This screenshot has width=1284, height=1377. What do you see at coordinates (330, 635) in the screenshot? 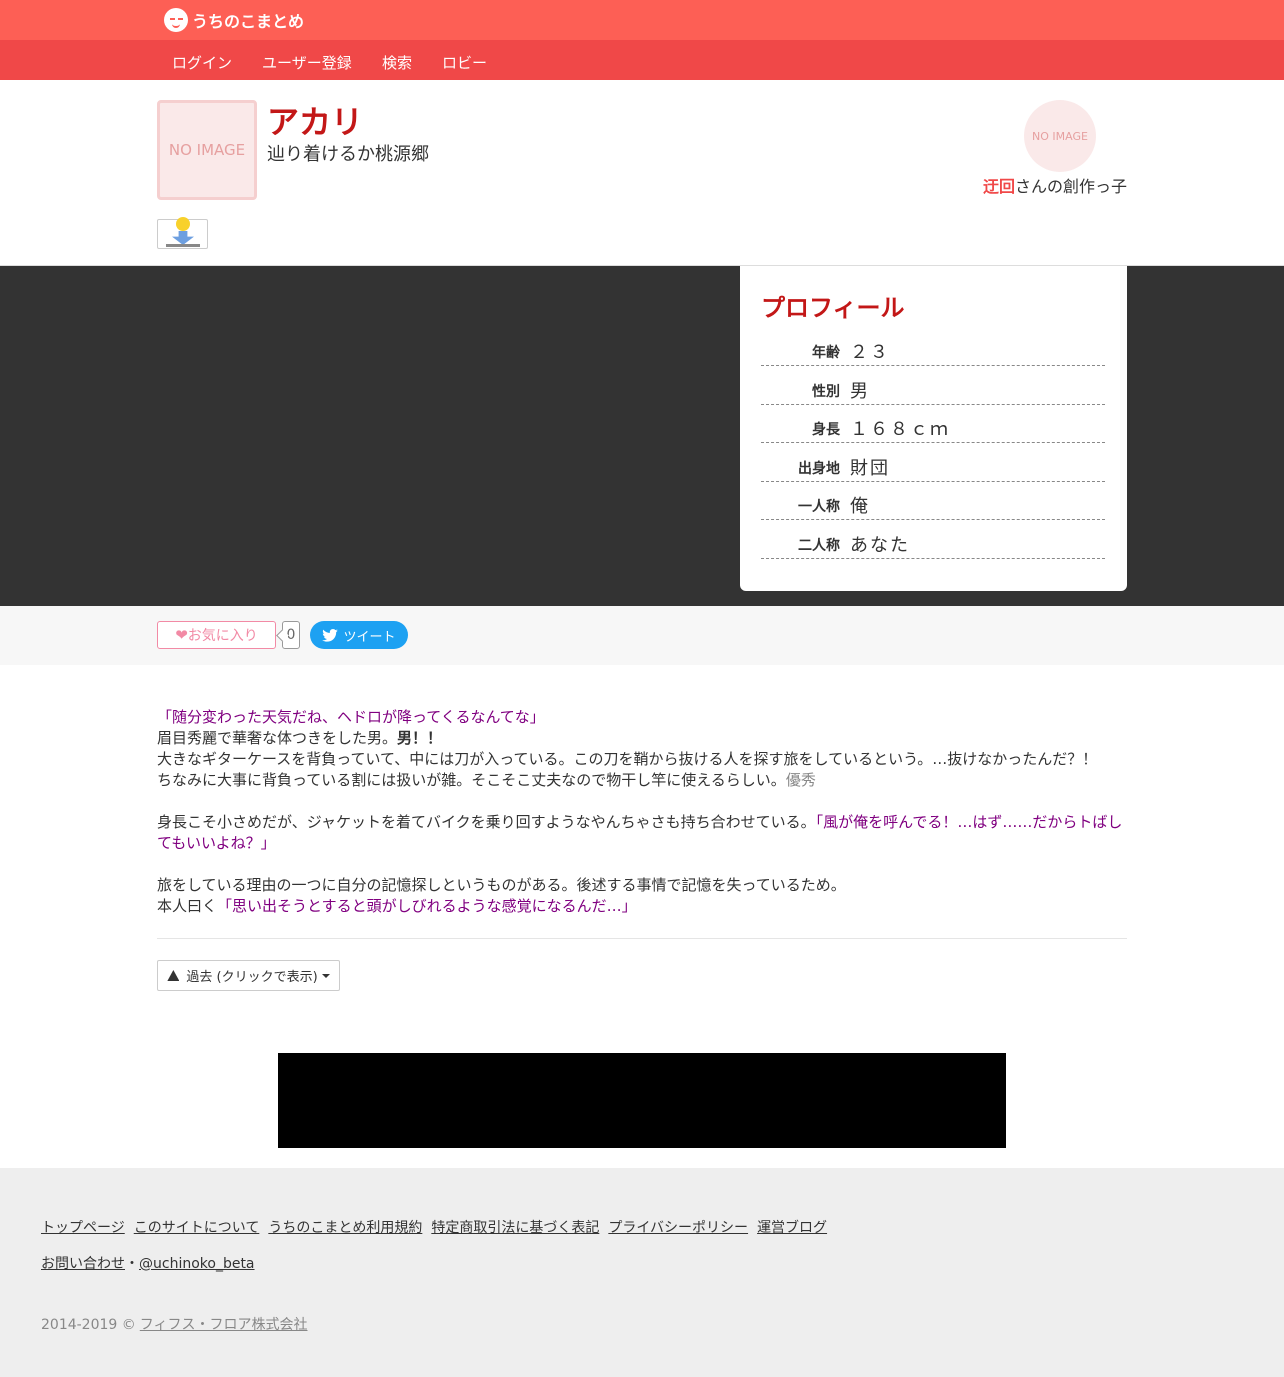
I see `twitter-bird-icon` at bounding box center [330, 635].